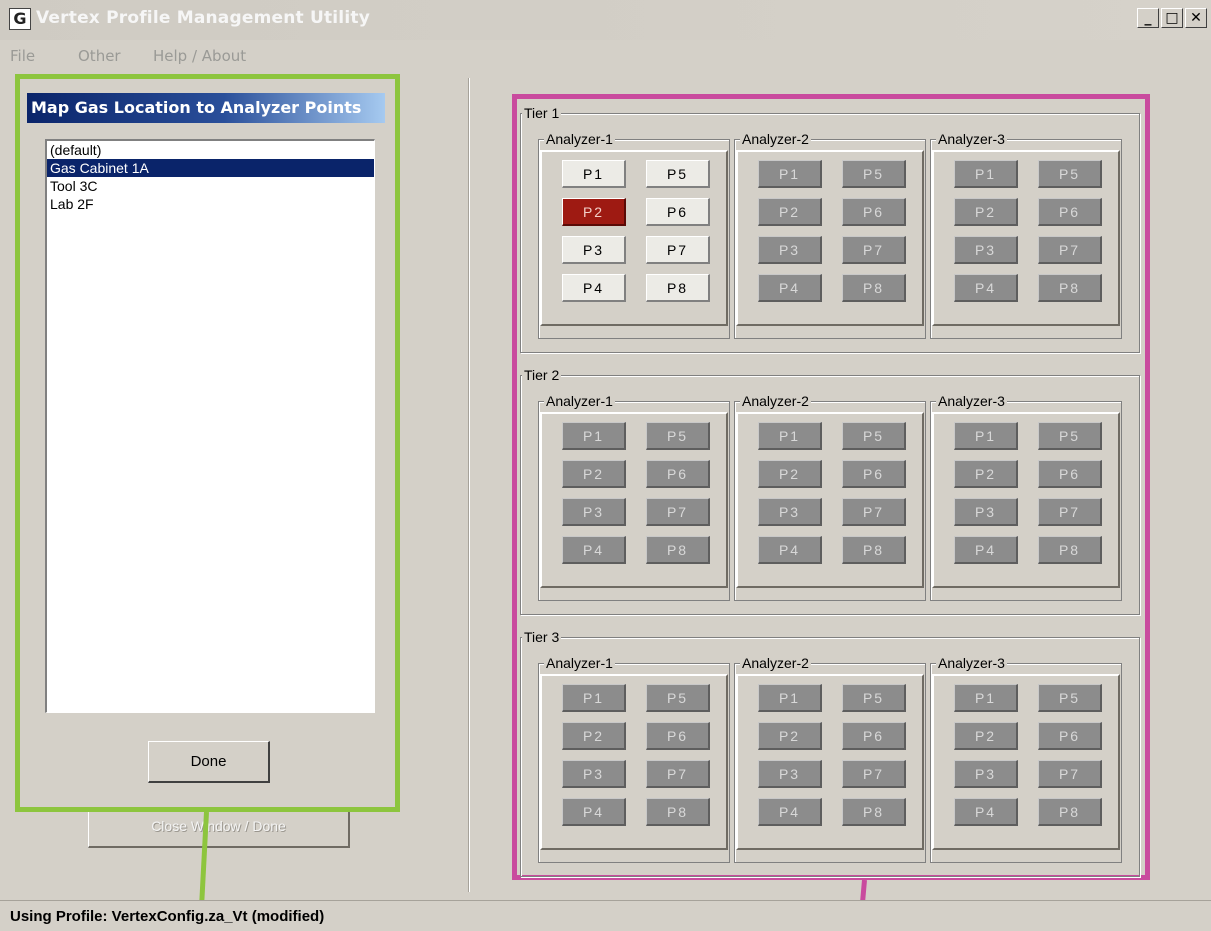 Image resolution: width=1211 pixels, height=931 pixels. I want to click on close-icon: ✕, so click(1196, 18).